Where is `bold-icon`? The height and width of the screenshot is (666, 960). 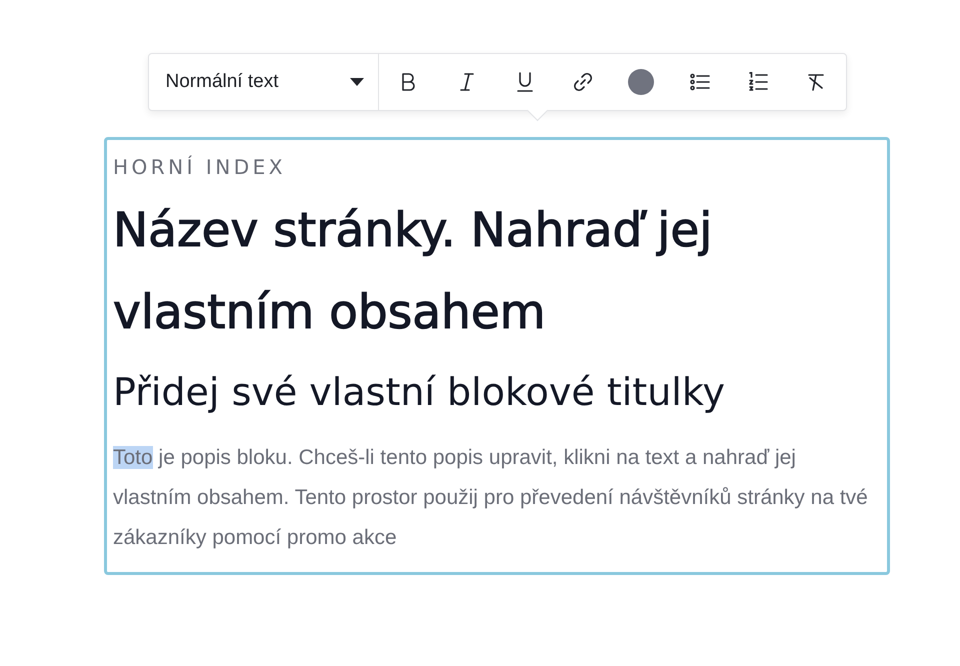
bold-icon is located at coordinates (408, 82).